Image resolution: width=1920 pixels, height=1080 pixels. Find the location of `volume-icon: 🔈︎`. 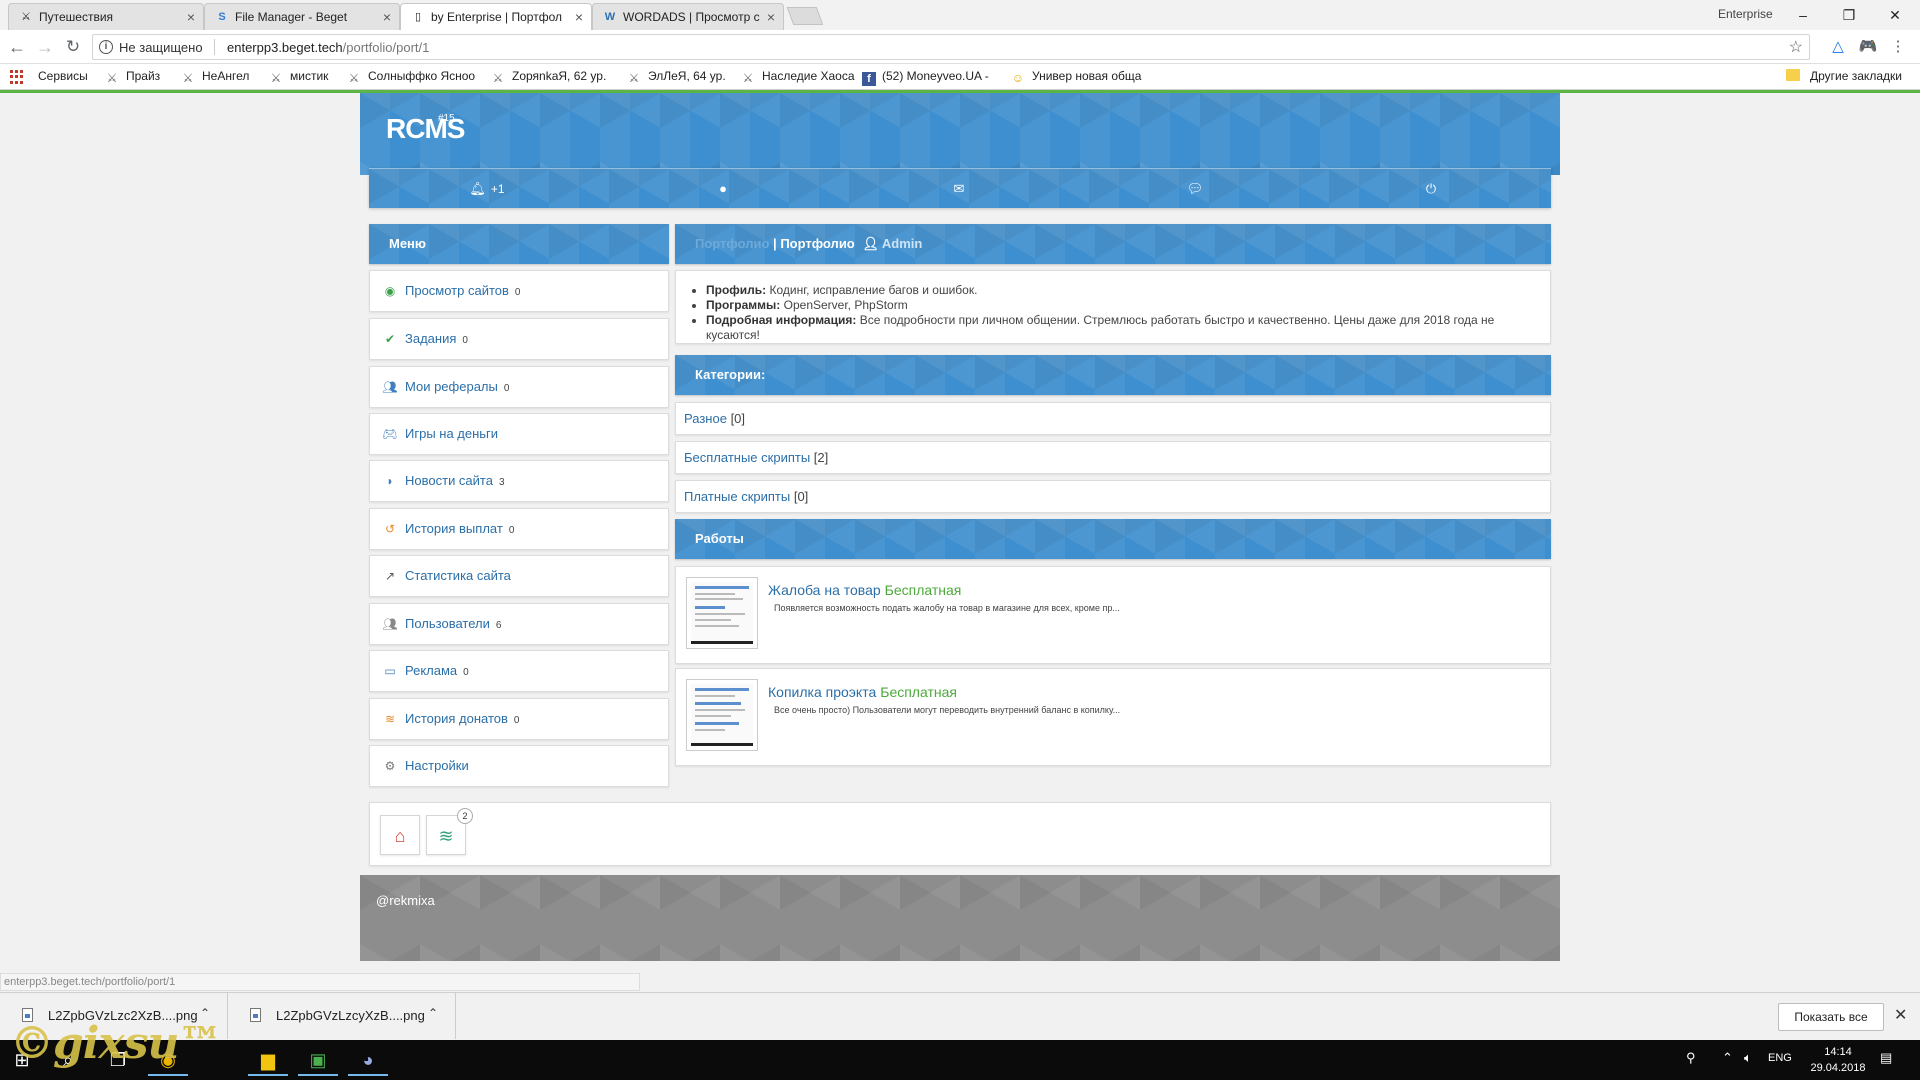

volume-icon: 🔈︎ is located at coordinates (1748, 1058).